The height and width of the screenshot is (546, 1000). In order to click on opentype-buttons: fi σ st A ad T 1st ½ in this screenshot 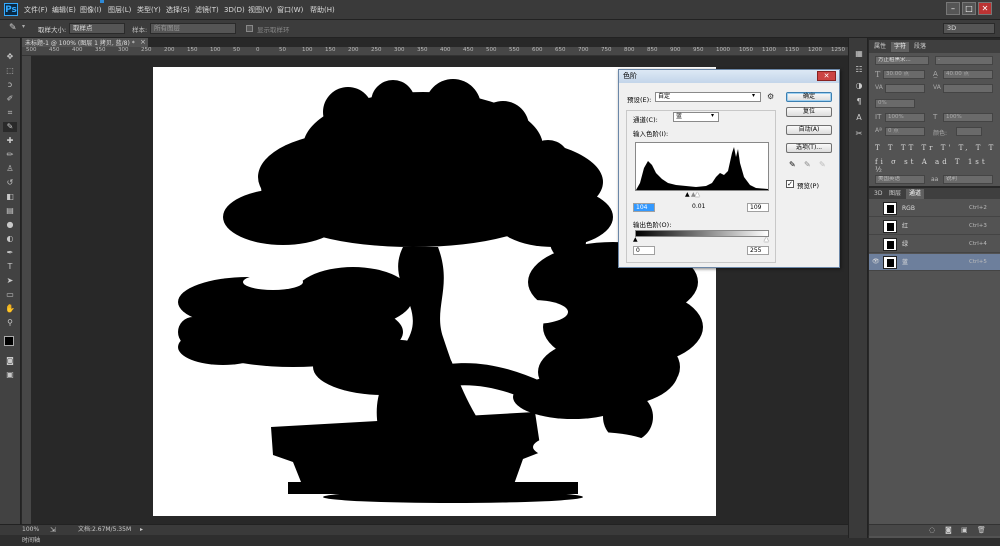, I will do `click(937, 166)`.